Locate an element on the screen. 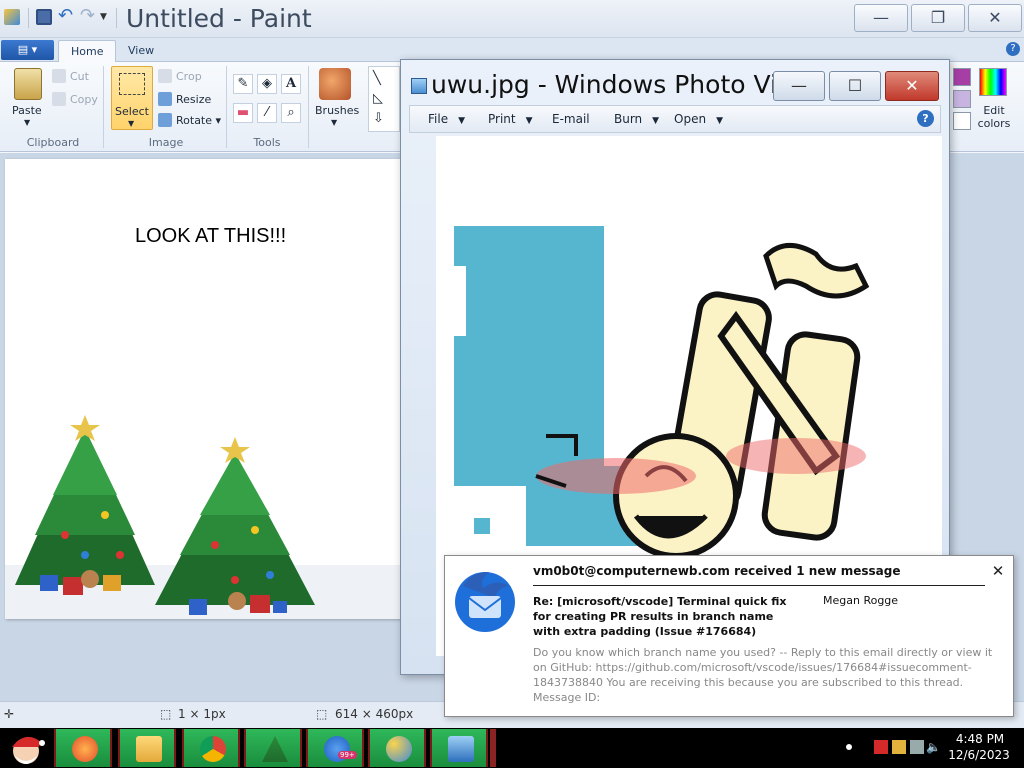 The height and width of the screenshot is (768, 1024). viewer-file-menu: File ▼ is located at coordinates (446, 119).